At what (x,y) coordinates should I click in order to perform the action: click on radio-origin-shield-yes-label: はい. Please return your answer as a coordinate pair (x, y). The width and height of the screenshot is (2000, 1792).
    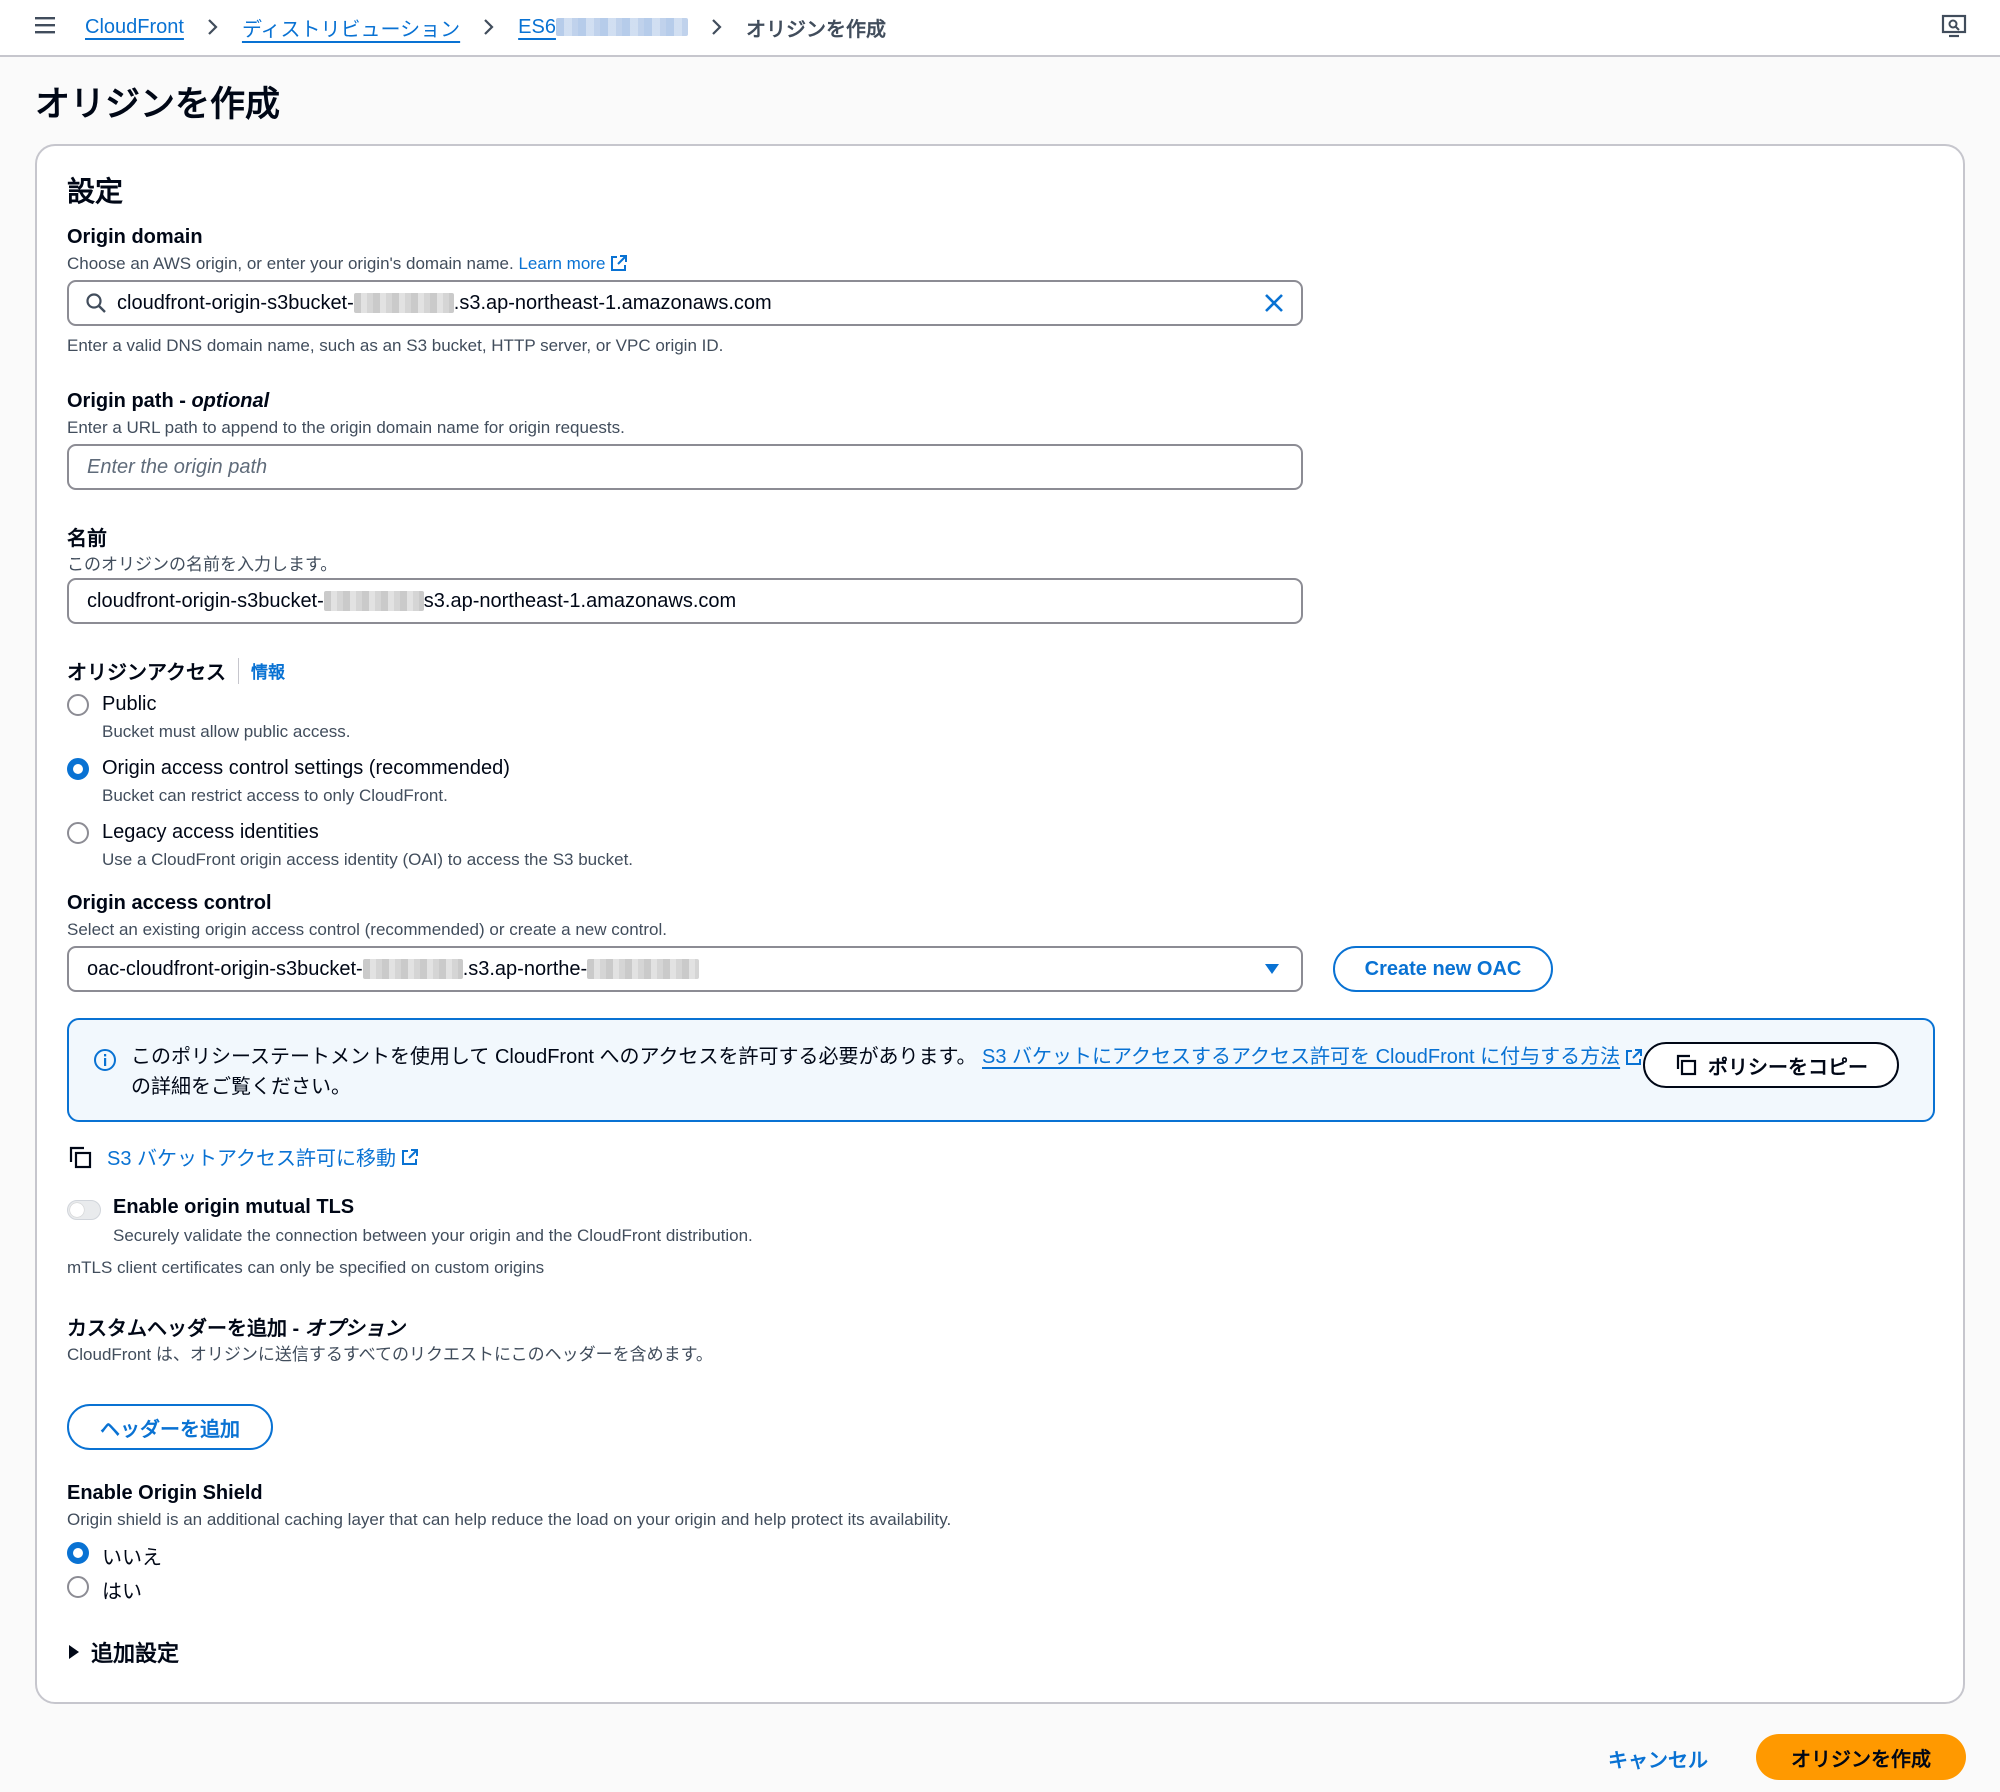
    Looking at the image, I should click on (122, 1592).